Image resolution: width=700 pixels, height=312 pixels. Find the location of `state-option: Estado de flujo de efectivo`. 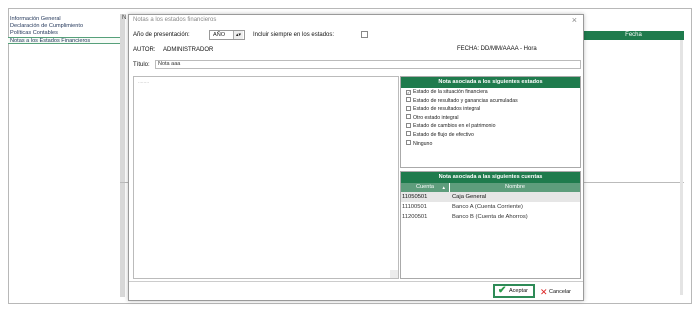

state-option: Estado de flujo de efectivo is located at coordinates (490, 135).